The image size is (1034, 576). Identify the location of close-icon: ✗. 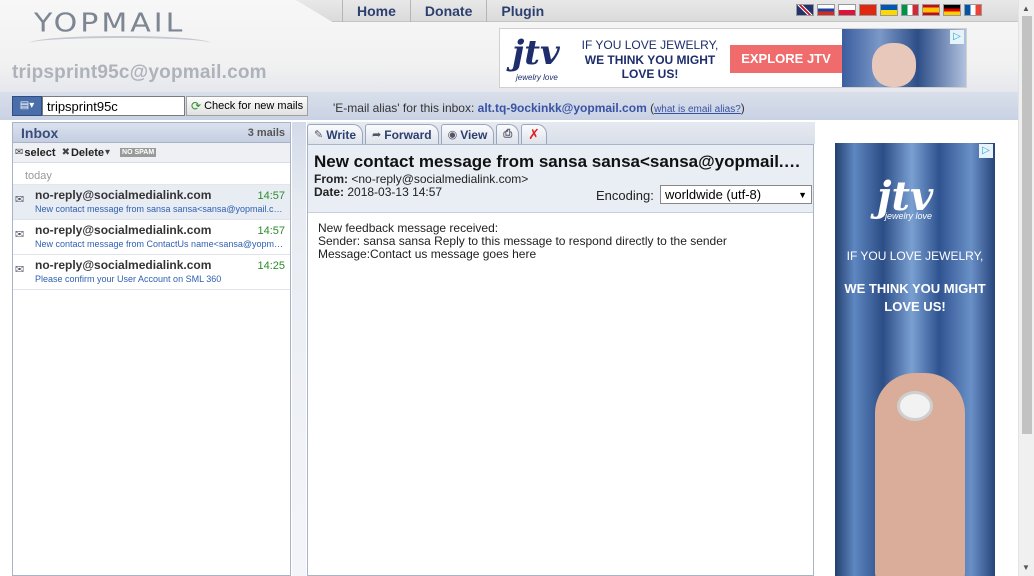
(534, 134).